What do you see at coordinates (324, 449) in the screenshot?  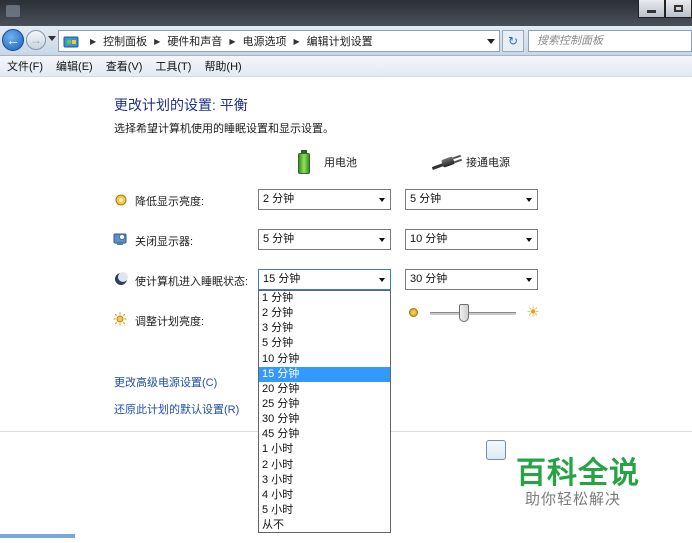 I see `dropdown-option: 1 小时` at bounding box center [324, 449].